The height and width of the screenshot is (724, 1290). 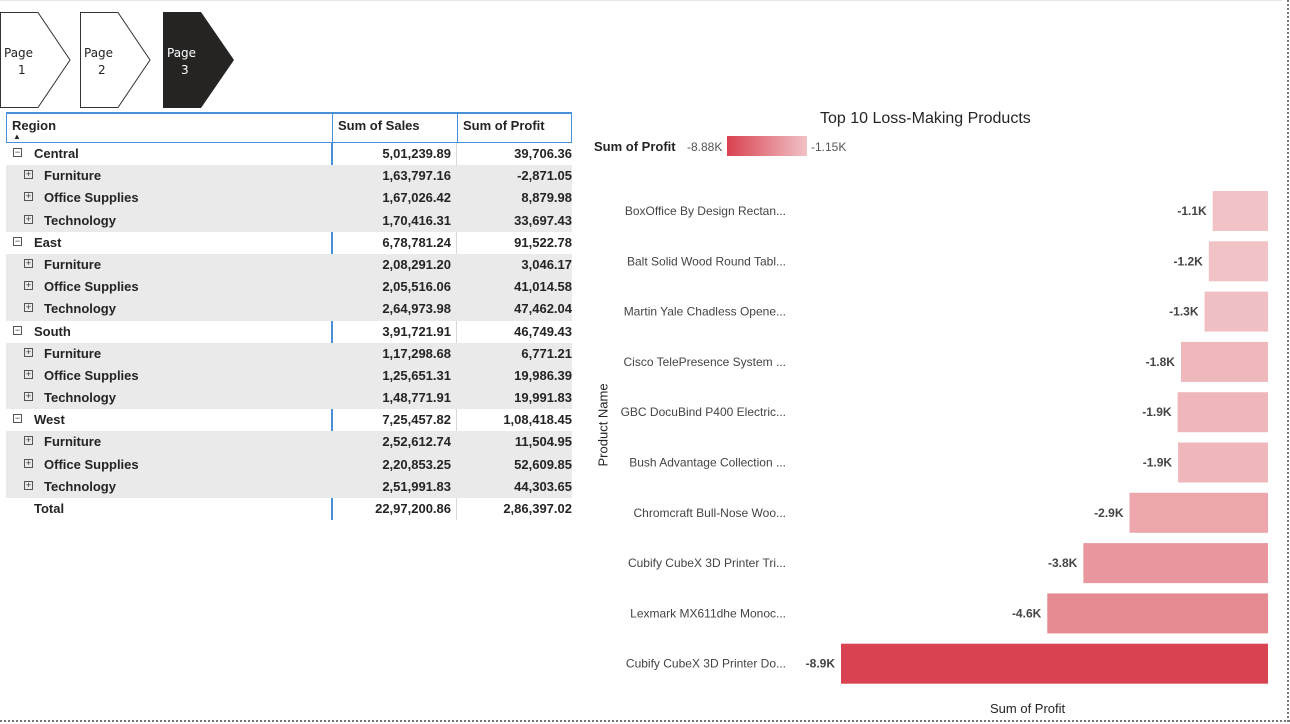 I want to click on page-3-button: Page 3, so click(x=199, y=60).